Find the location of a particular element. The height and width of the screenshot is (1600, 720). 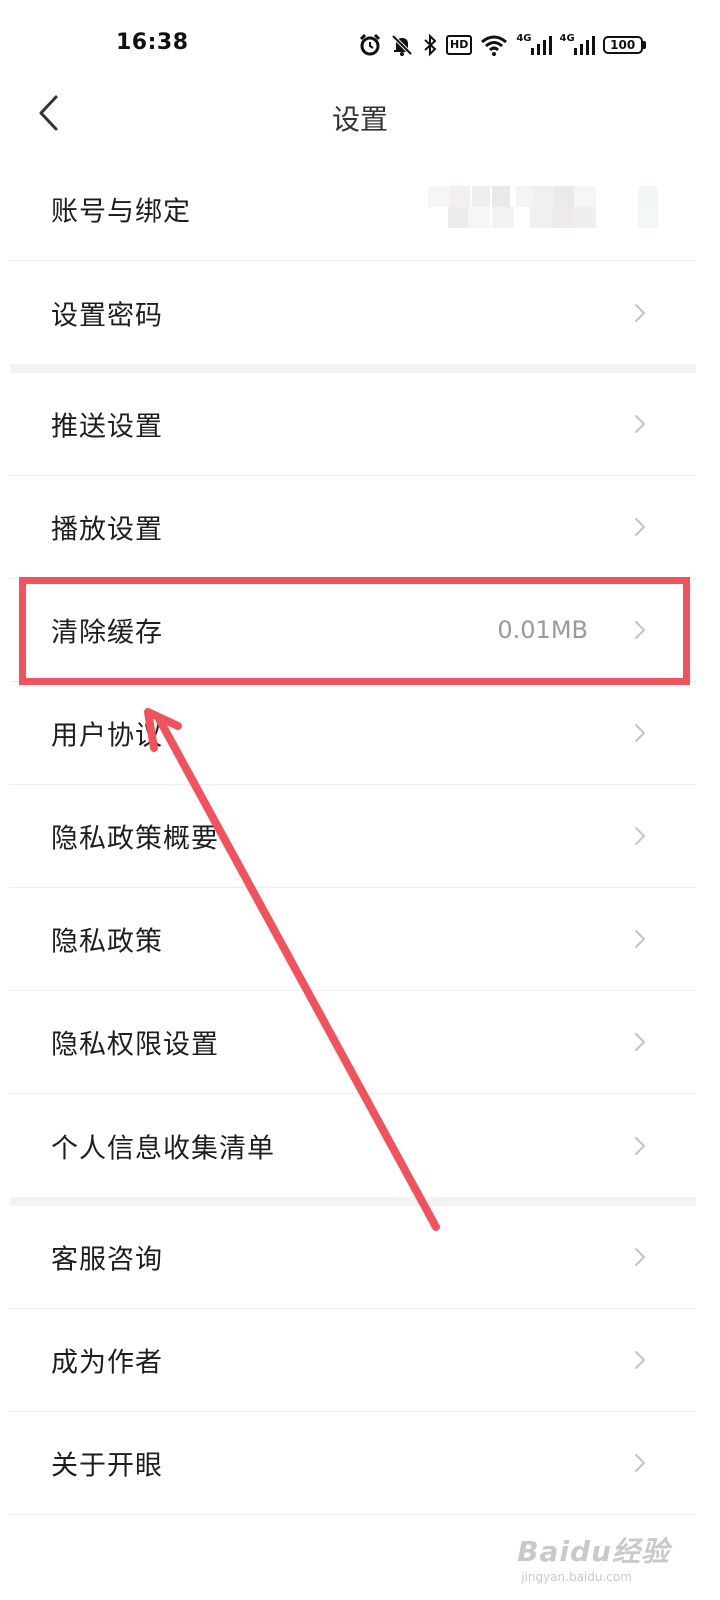

settings-item-label: 隐私政策概要 is located at coordinates (135, 839).